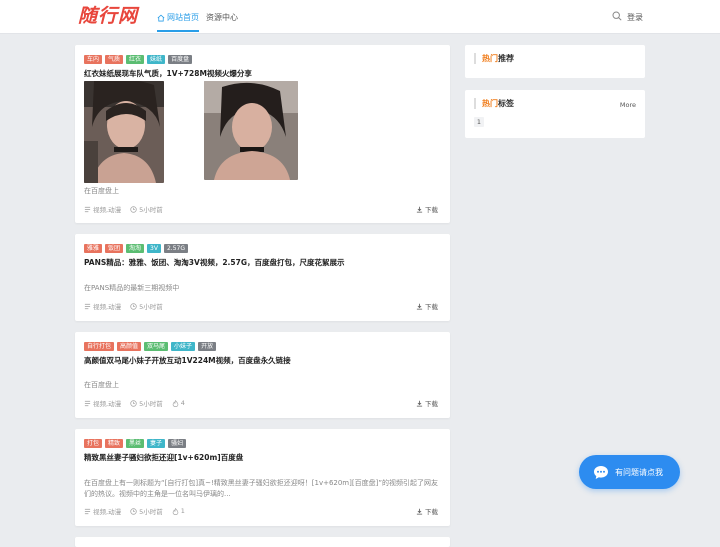  What do you see at coordinates (262, 542) in the screenshot?
I see `post-card` at bounding box center [262, 542].